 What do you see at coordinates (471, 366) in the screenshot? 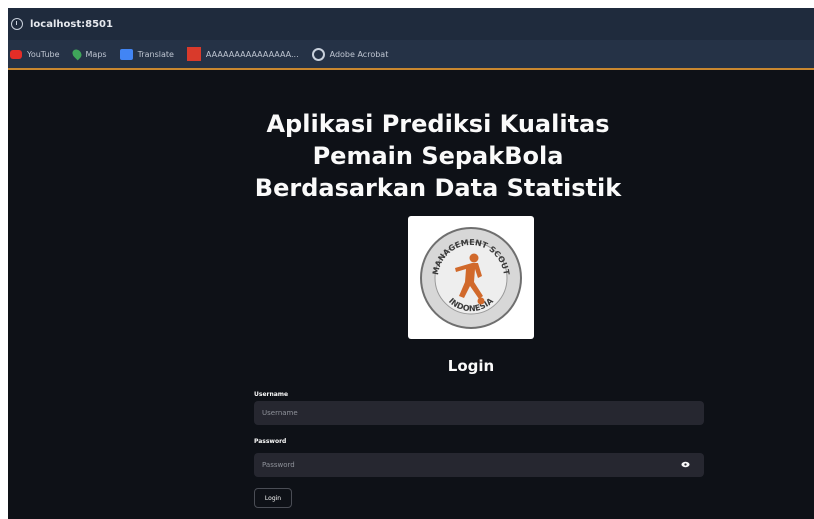
I see `login-heading: Login` at bounding box center [471, 366].